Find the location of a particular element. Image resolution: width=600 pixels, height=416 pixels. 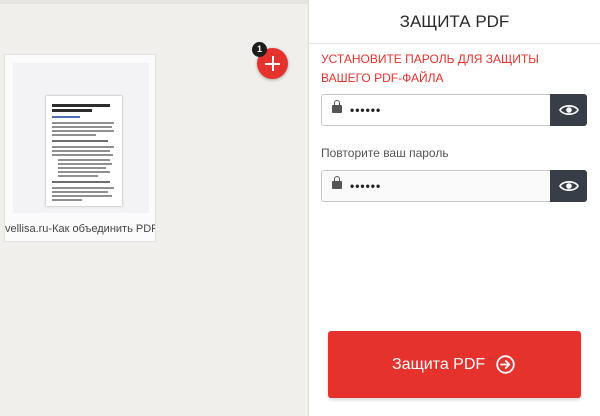

repeat-password-row: •••••• is located at coordinates (454, 186).